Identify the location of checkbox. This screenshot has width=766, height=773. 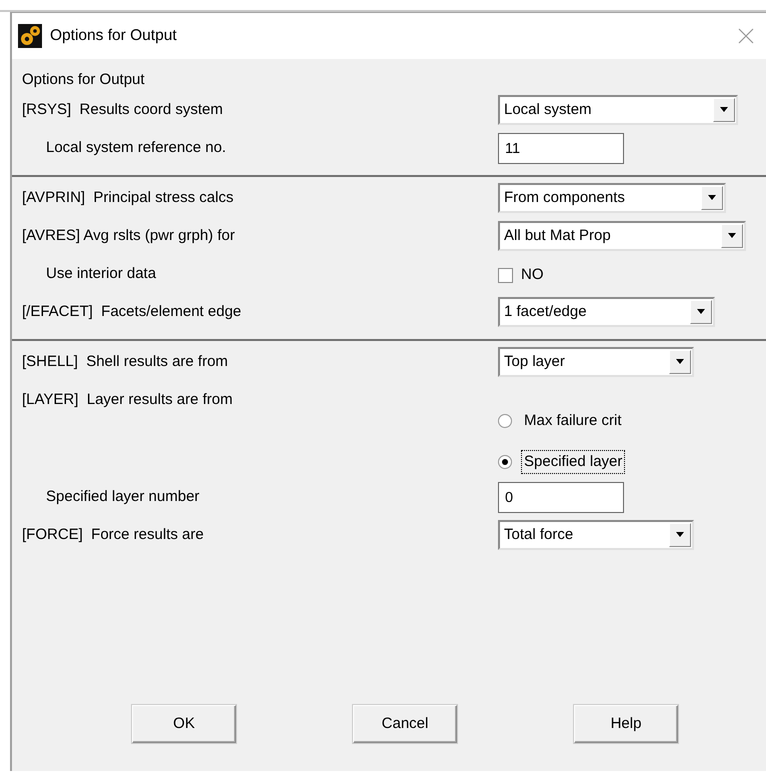
(505, 275).